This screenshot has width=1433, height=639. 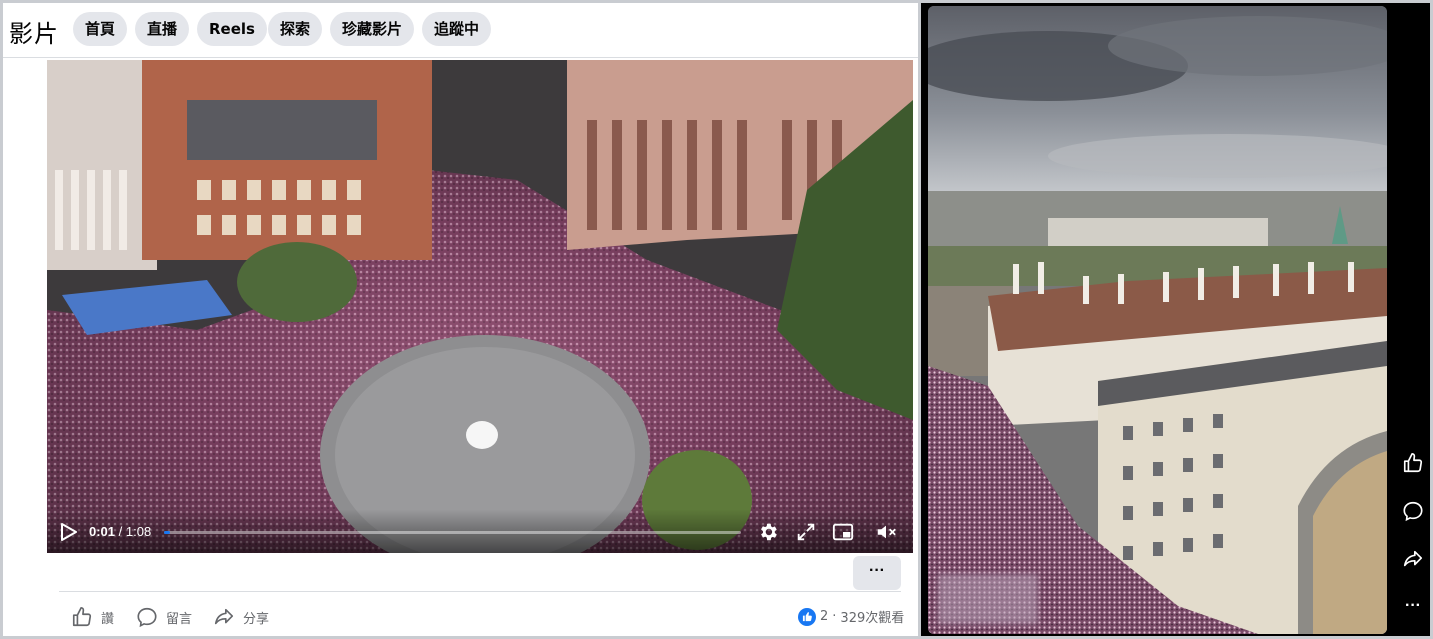 What do you see at coordinates (162, 29) in the screenshot?
I see `tab-live: 直播` at bounding box center [162, 29].